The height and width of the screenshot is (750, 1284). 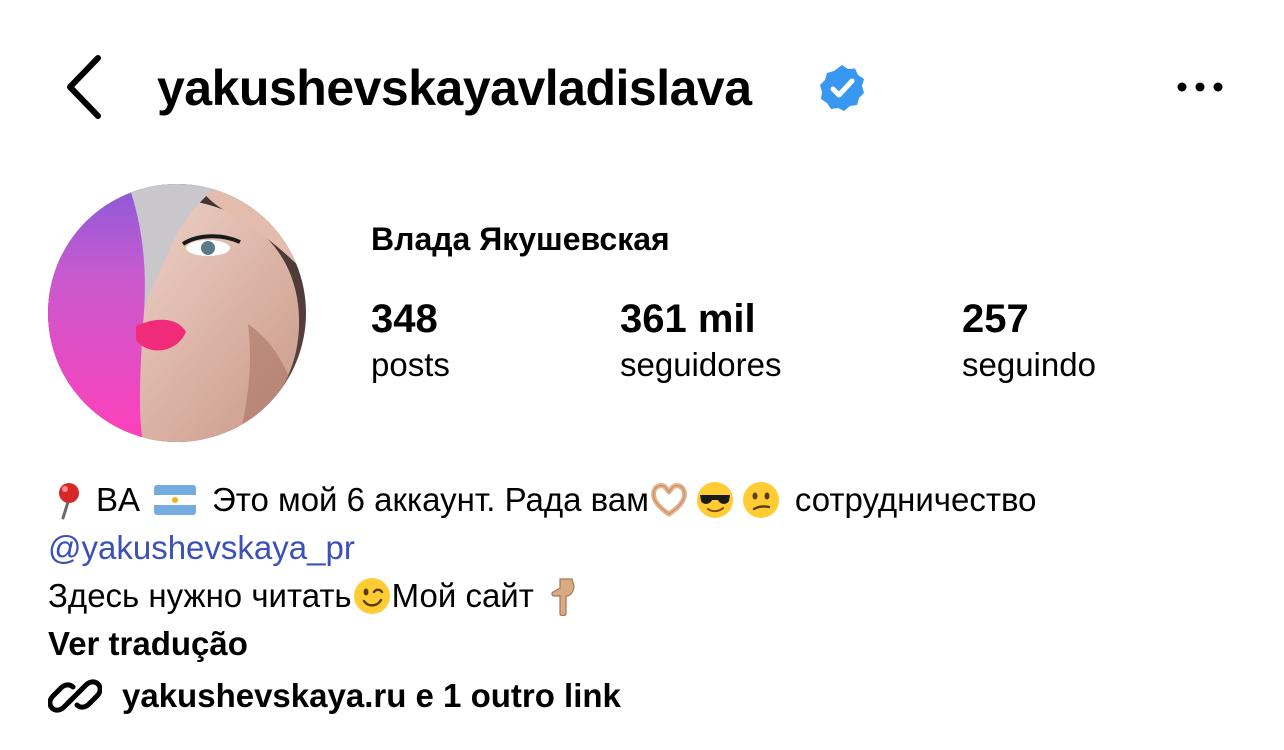 What do you see at coordinates (371, 596) in the screenshot?
I see `winking-face-icon` at bounding box center [371, 596].